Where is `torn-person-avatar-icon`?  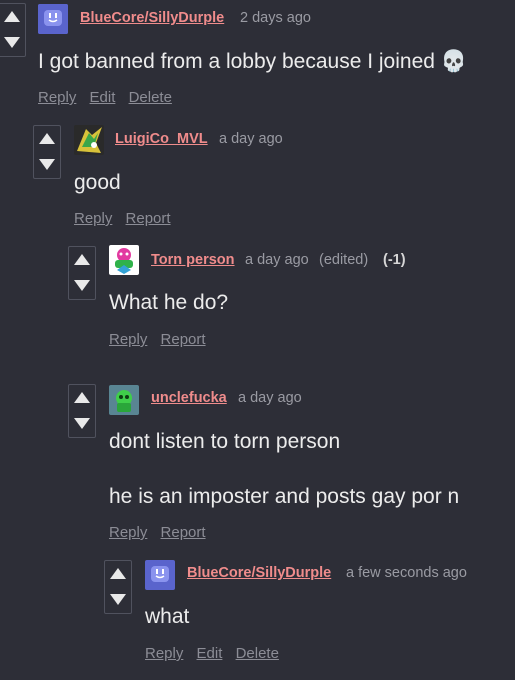 torn-person-avatar-icon is located at coordinates (124, 260).